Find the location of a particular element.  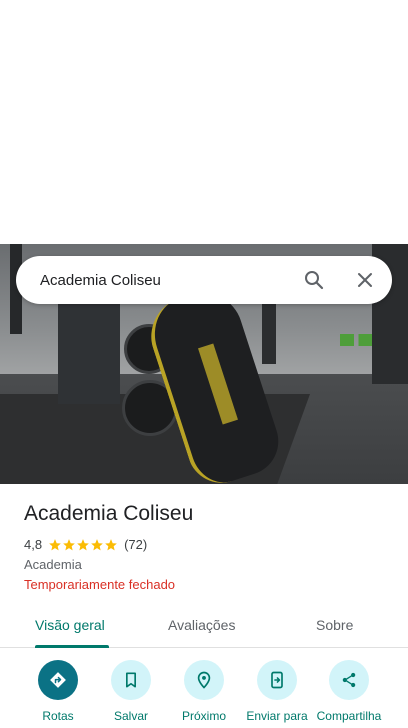

directions-button-circle is located at coordinates (58, 680).